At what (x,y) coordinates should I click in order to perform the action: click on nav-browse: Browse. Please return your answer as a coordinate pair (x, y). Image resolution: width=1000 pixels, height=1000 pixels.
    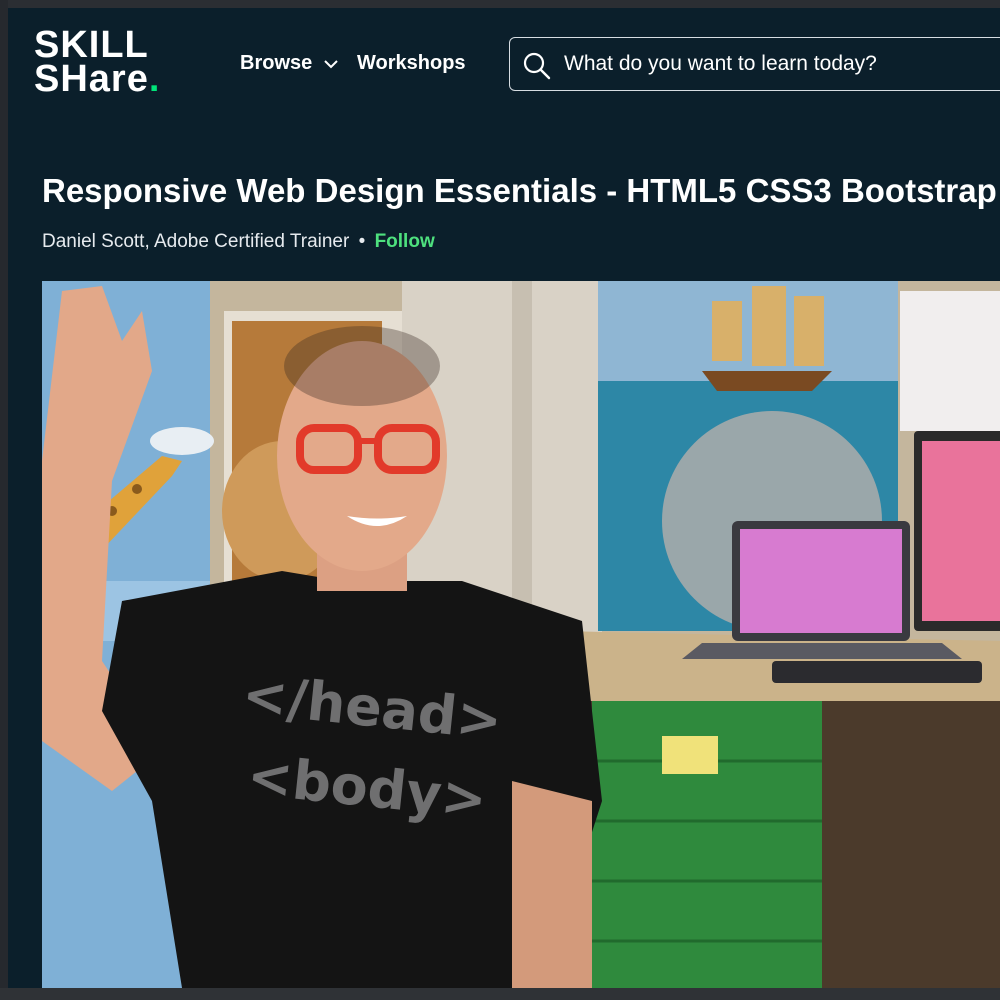
    Looking at the image, I should click on (289, 63).